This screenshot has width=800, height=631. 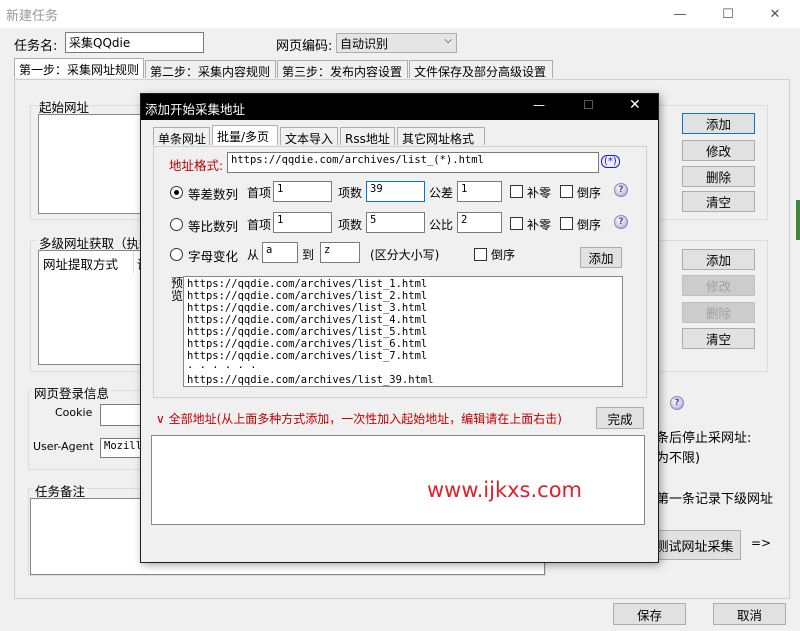 I want to click on geo-pad-label: 补零, so click(x=539, y=225).